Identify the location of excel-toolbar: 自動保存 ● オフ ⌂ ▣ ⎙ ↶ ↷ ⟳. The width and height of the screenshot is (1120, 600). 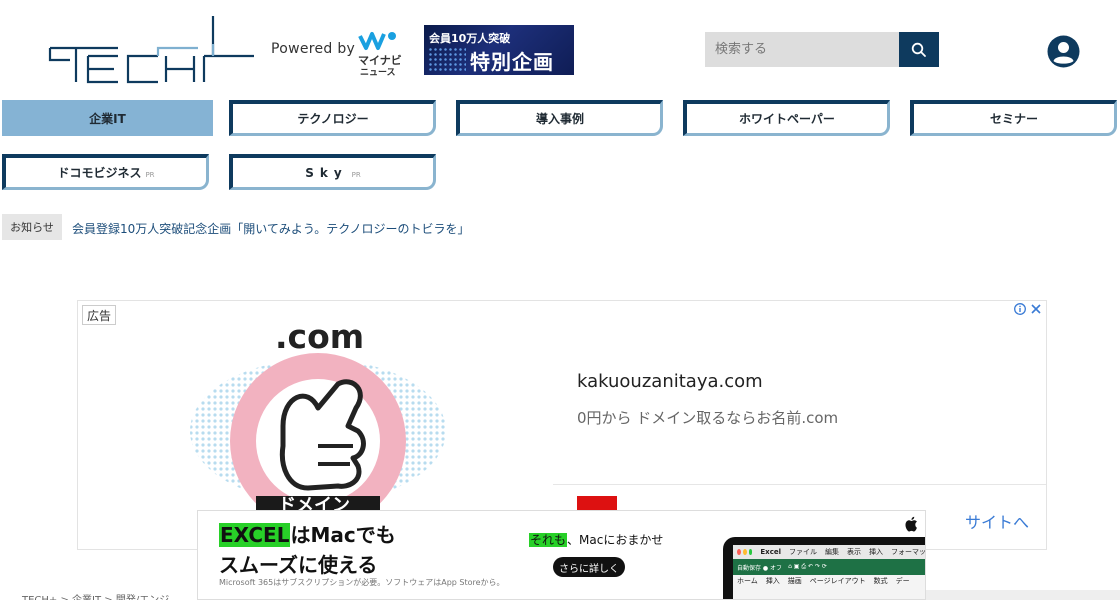
(829, 567).